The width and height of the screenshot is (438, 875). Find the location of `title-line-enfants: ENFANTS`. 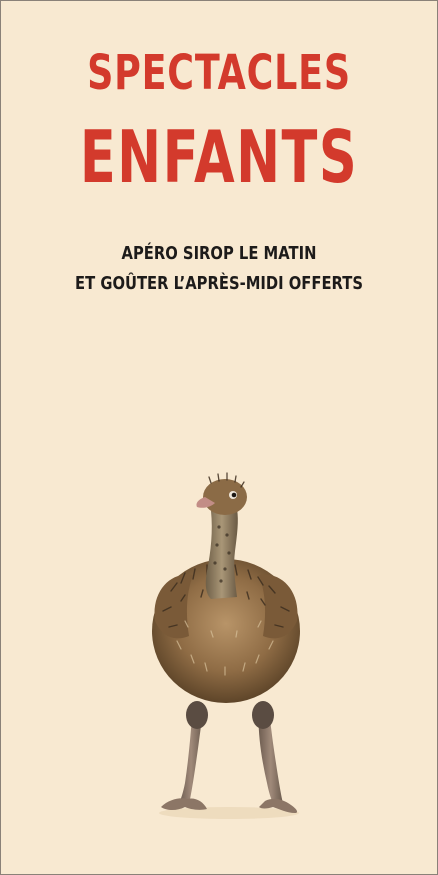

title-line-enfants: ENFANTS is located at coordinates (219, 157).